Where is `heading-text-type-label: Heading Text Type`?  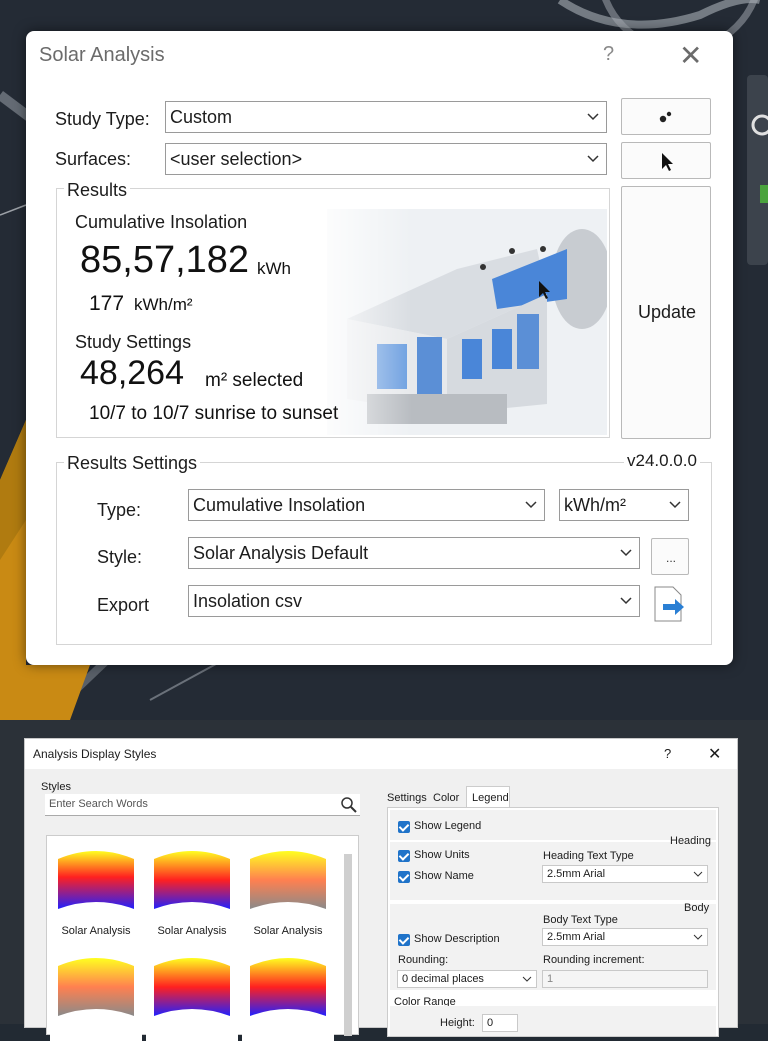 heading-text-type-label: Heading Text Type is located at coordinates (588, 856).